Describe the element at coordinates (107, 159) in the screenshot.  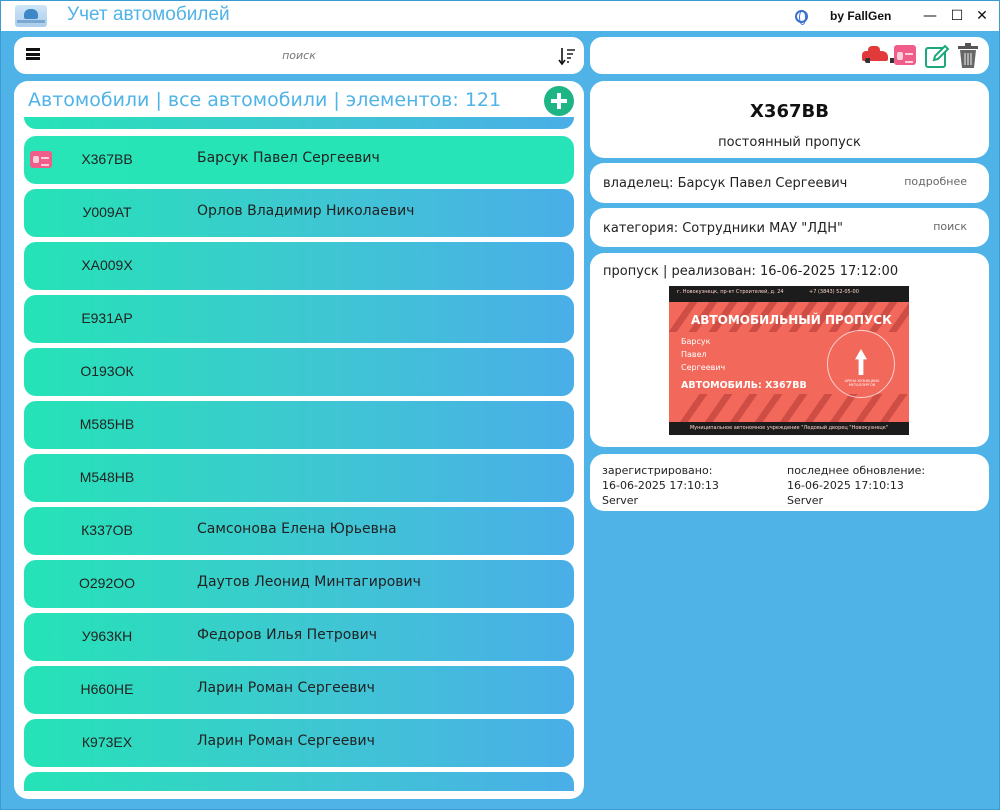
I see `vehicle-plate: Х367ВВ` at that location.